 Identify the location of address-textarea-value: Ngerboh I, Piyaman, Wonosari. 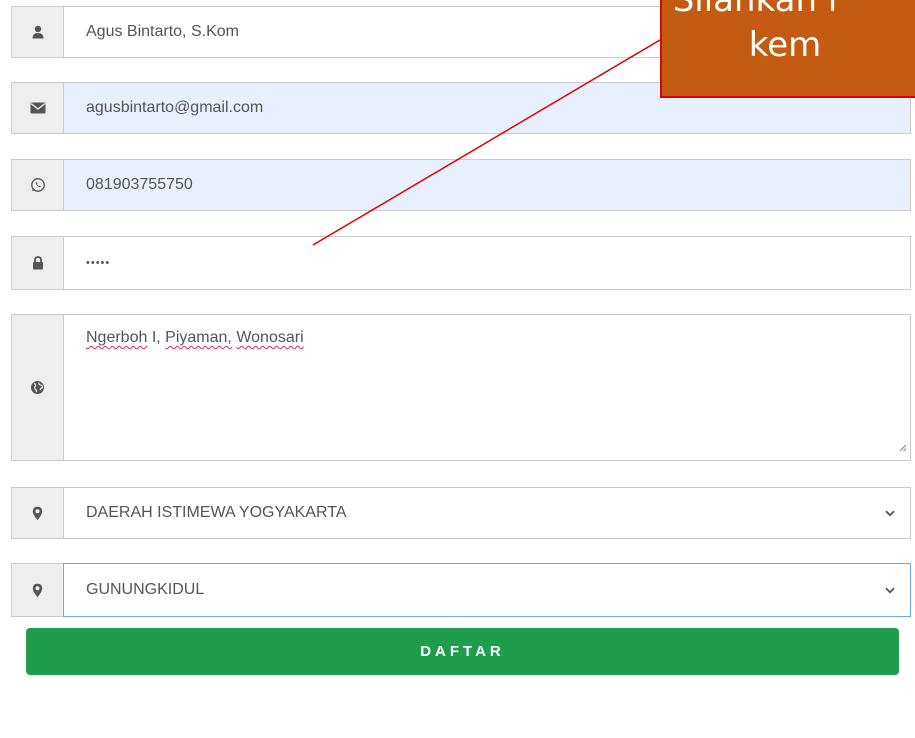
(195, 338).